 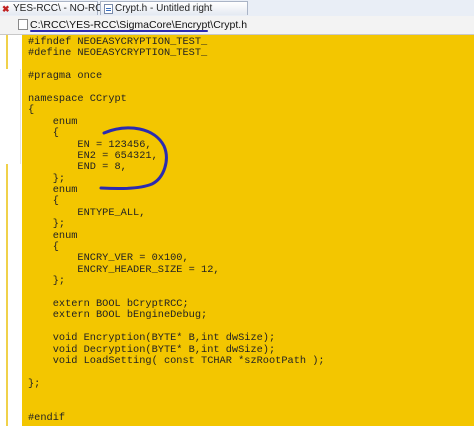 I want to click on code-line: END = 8,, so click(x=176, y=167).